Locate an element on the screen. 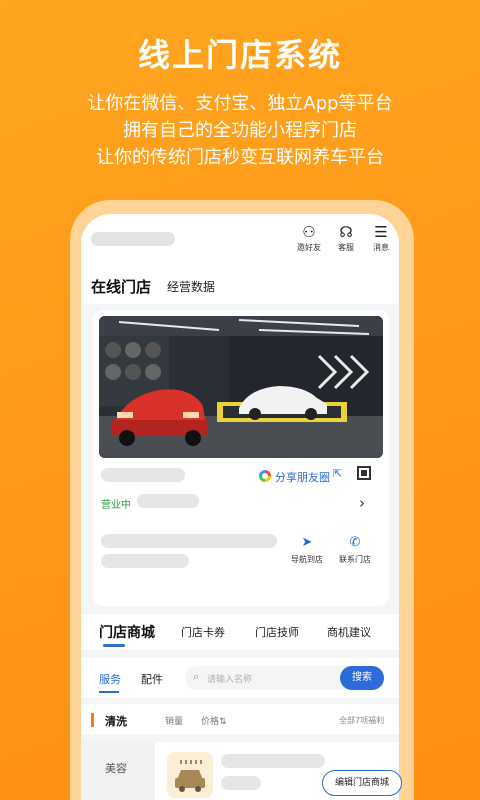 The image size is (480, 800). navigate-label: 导航到店 is located at coordinates (307, 559).